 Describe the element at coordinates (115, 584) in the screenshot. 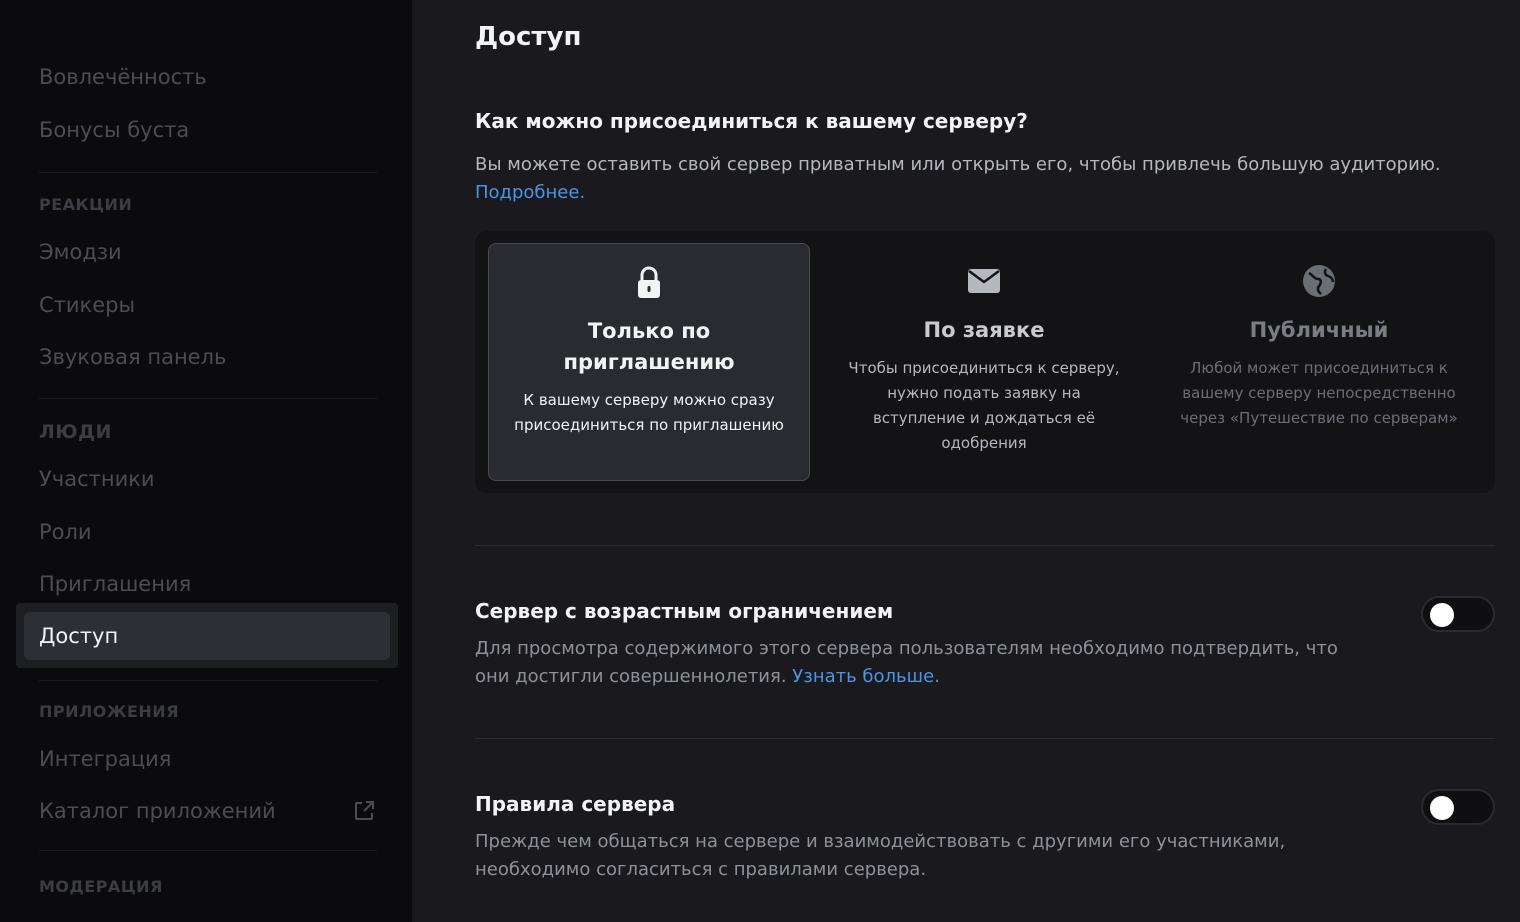

I see `sidebar-item-label: Приглашения` at that location.